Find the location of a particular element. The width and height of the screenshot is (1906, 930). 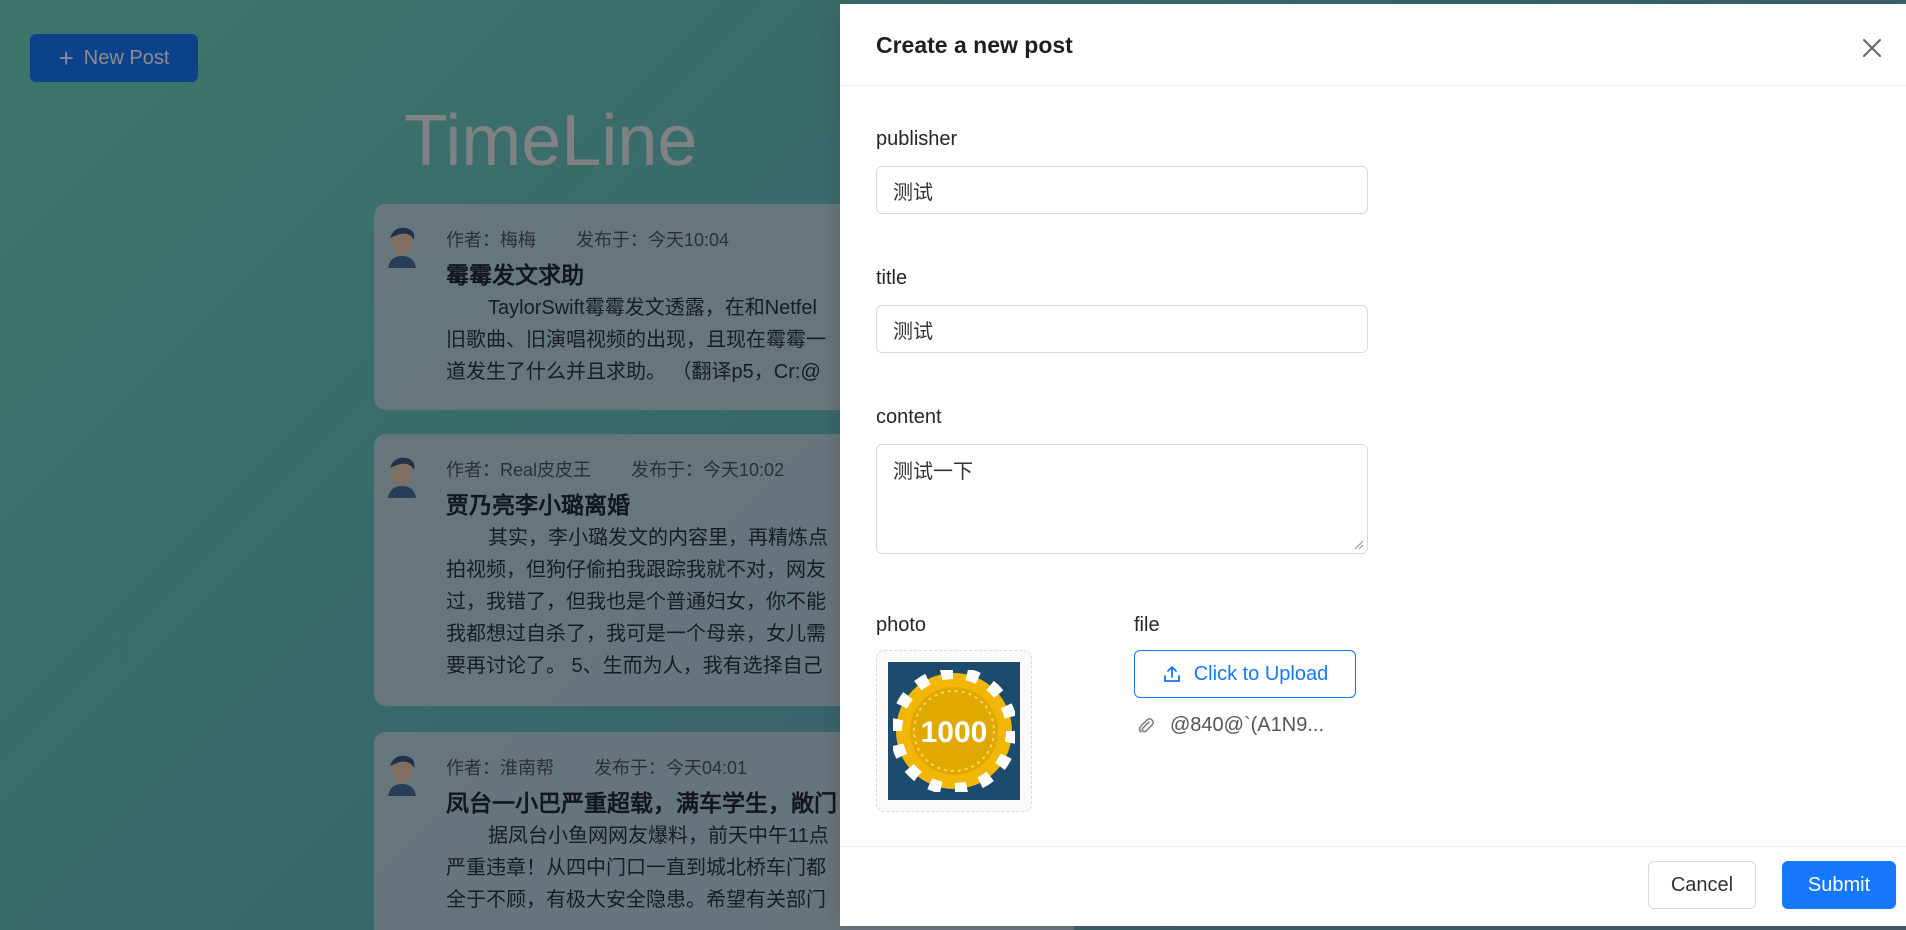

file-label: file is located at coordinates (1147, 625).